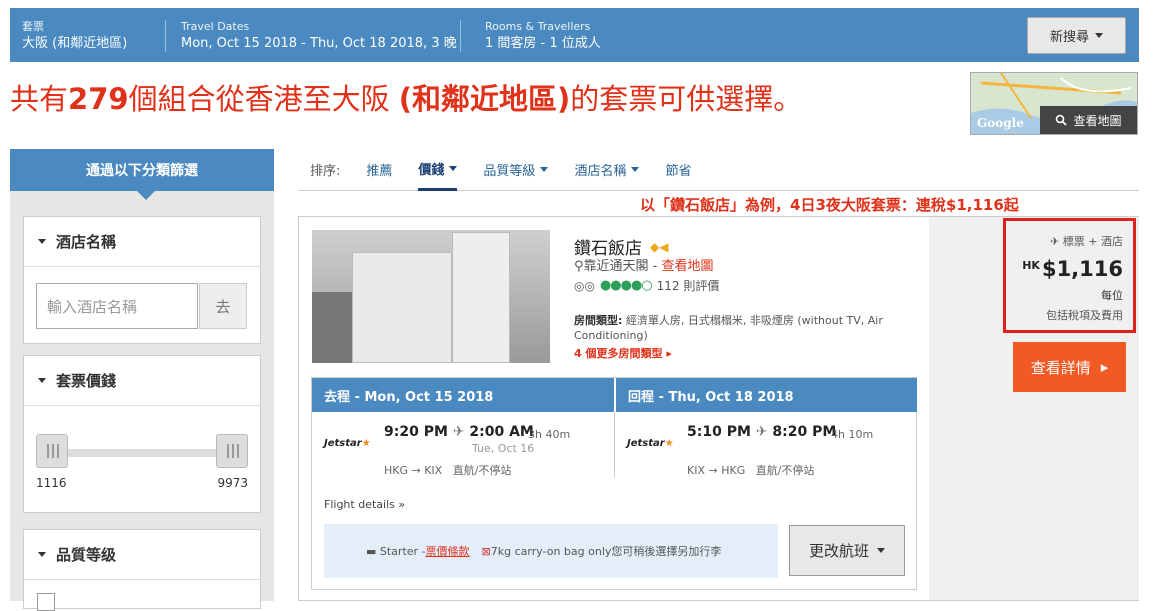  What do you see at coordinates (142, 555) in the screenshot?
I see `quality-filter-toggle: 品質等级` at bounding box center [142, 555].